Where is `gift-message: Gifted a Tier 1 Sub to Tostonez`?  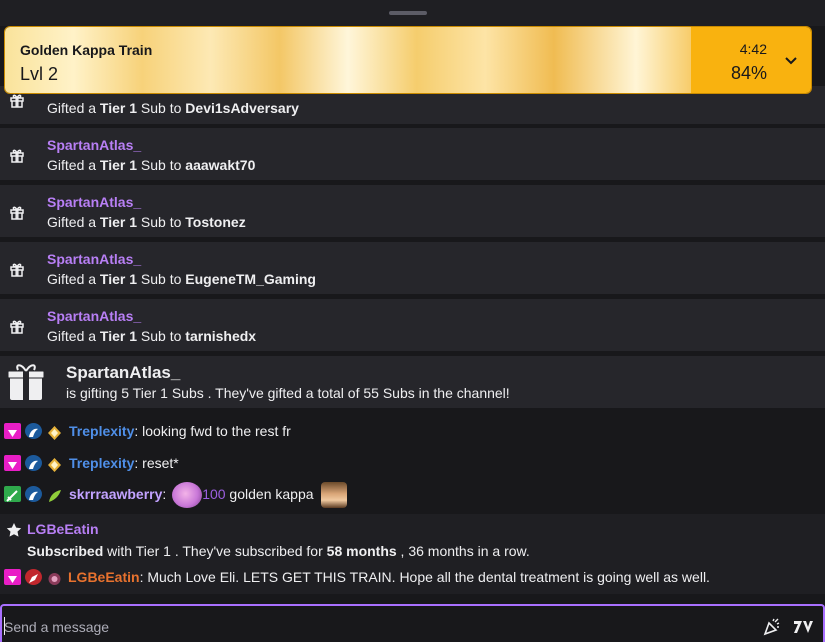
gift-message: Gifted a Tier 1 Sub to Tostonez is located at coordinates (146, 222).